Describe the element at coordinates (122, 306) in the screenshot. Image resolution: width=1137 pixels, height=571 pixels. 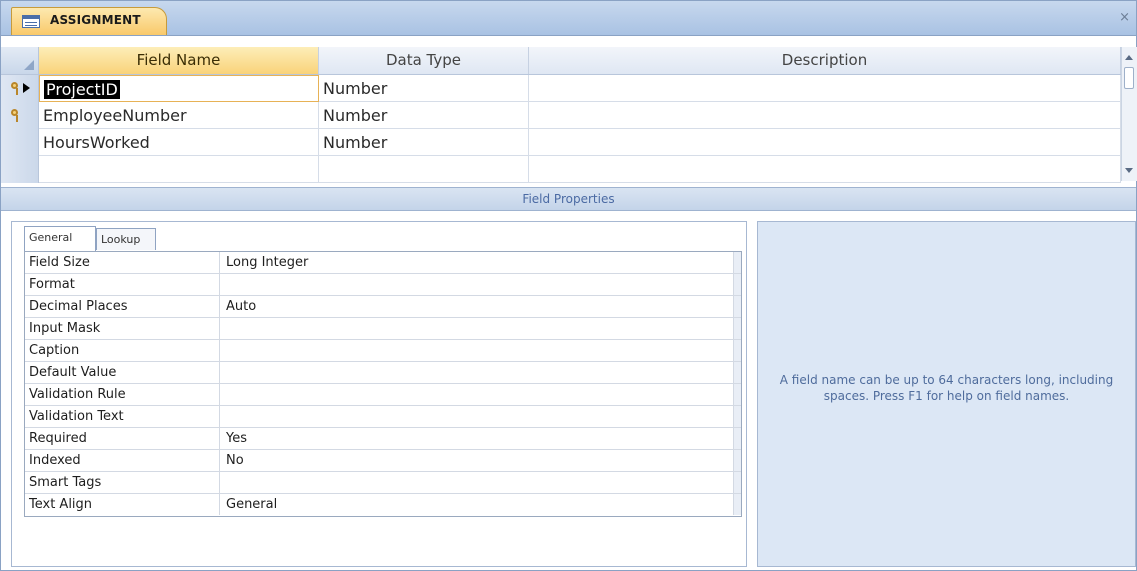
I see `property-label: Decimal Places` at that location.